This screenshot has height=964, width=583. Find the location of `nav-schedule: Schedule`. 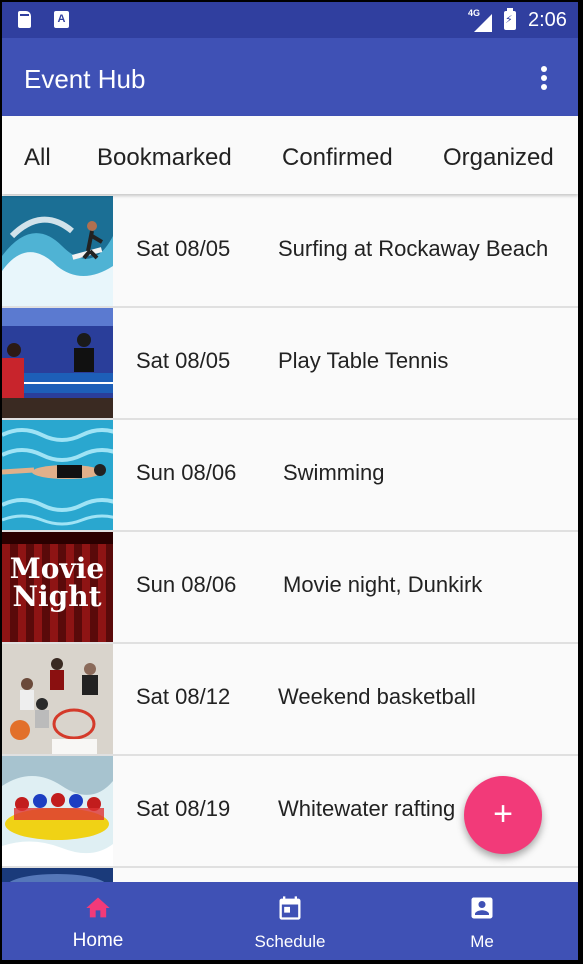

nav-schedule: Schedule is located at coordinates (290, 921).